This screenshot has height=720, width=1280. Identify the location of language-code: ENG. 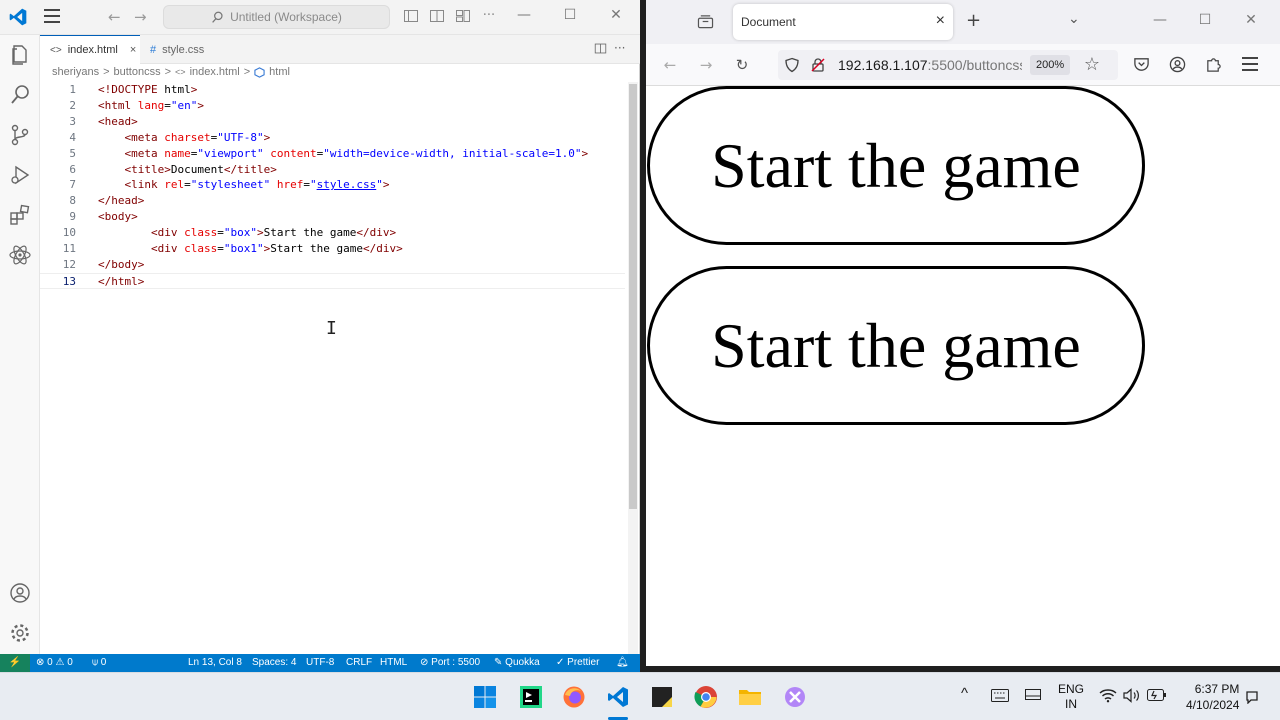
(1071, 689).